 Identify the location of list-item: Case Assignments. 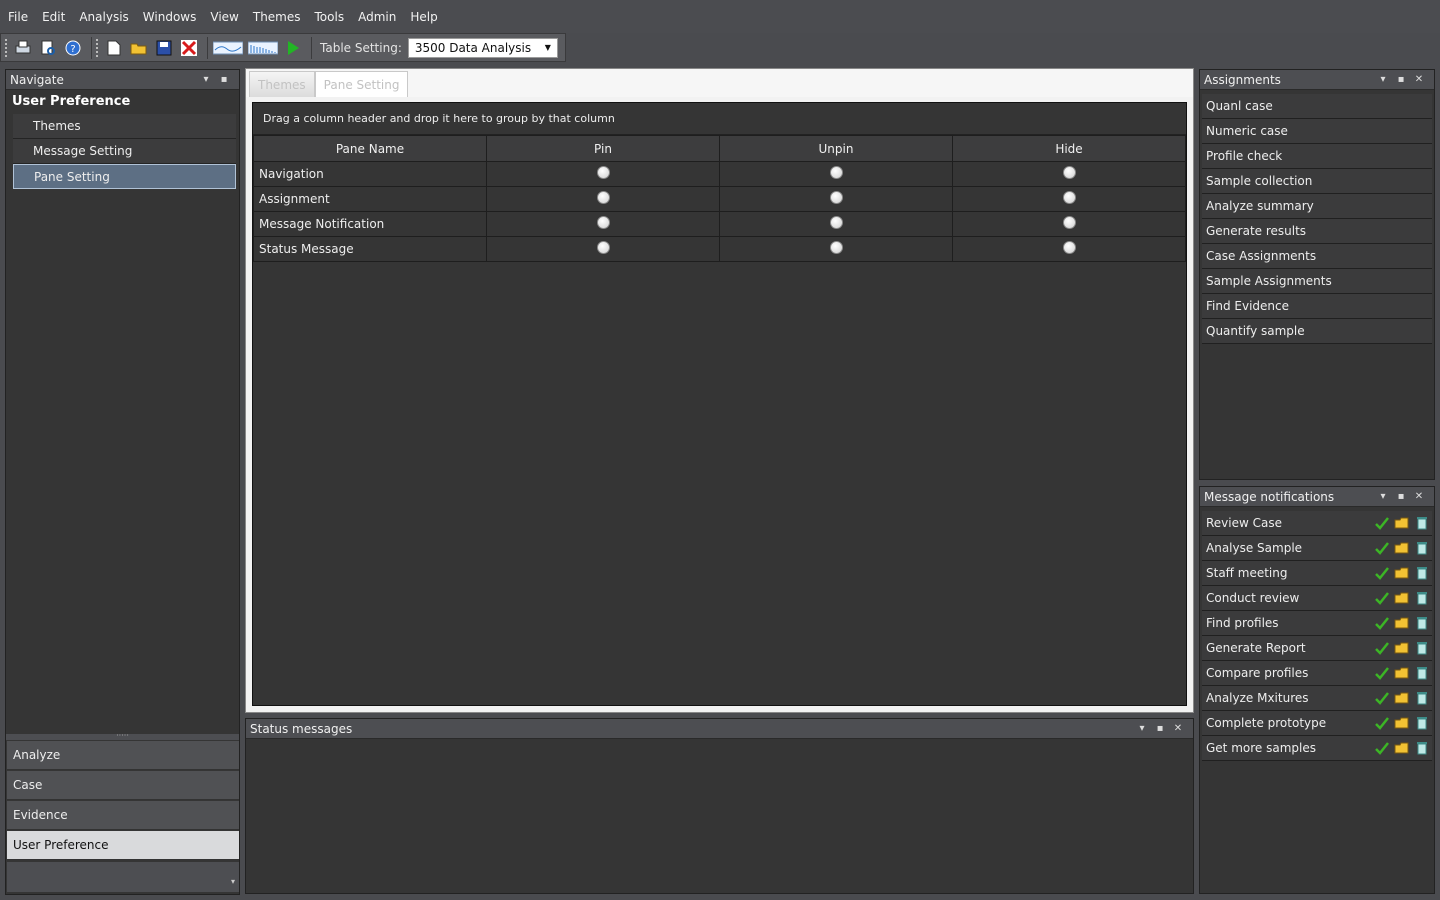
(1317, 256).